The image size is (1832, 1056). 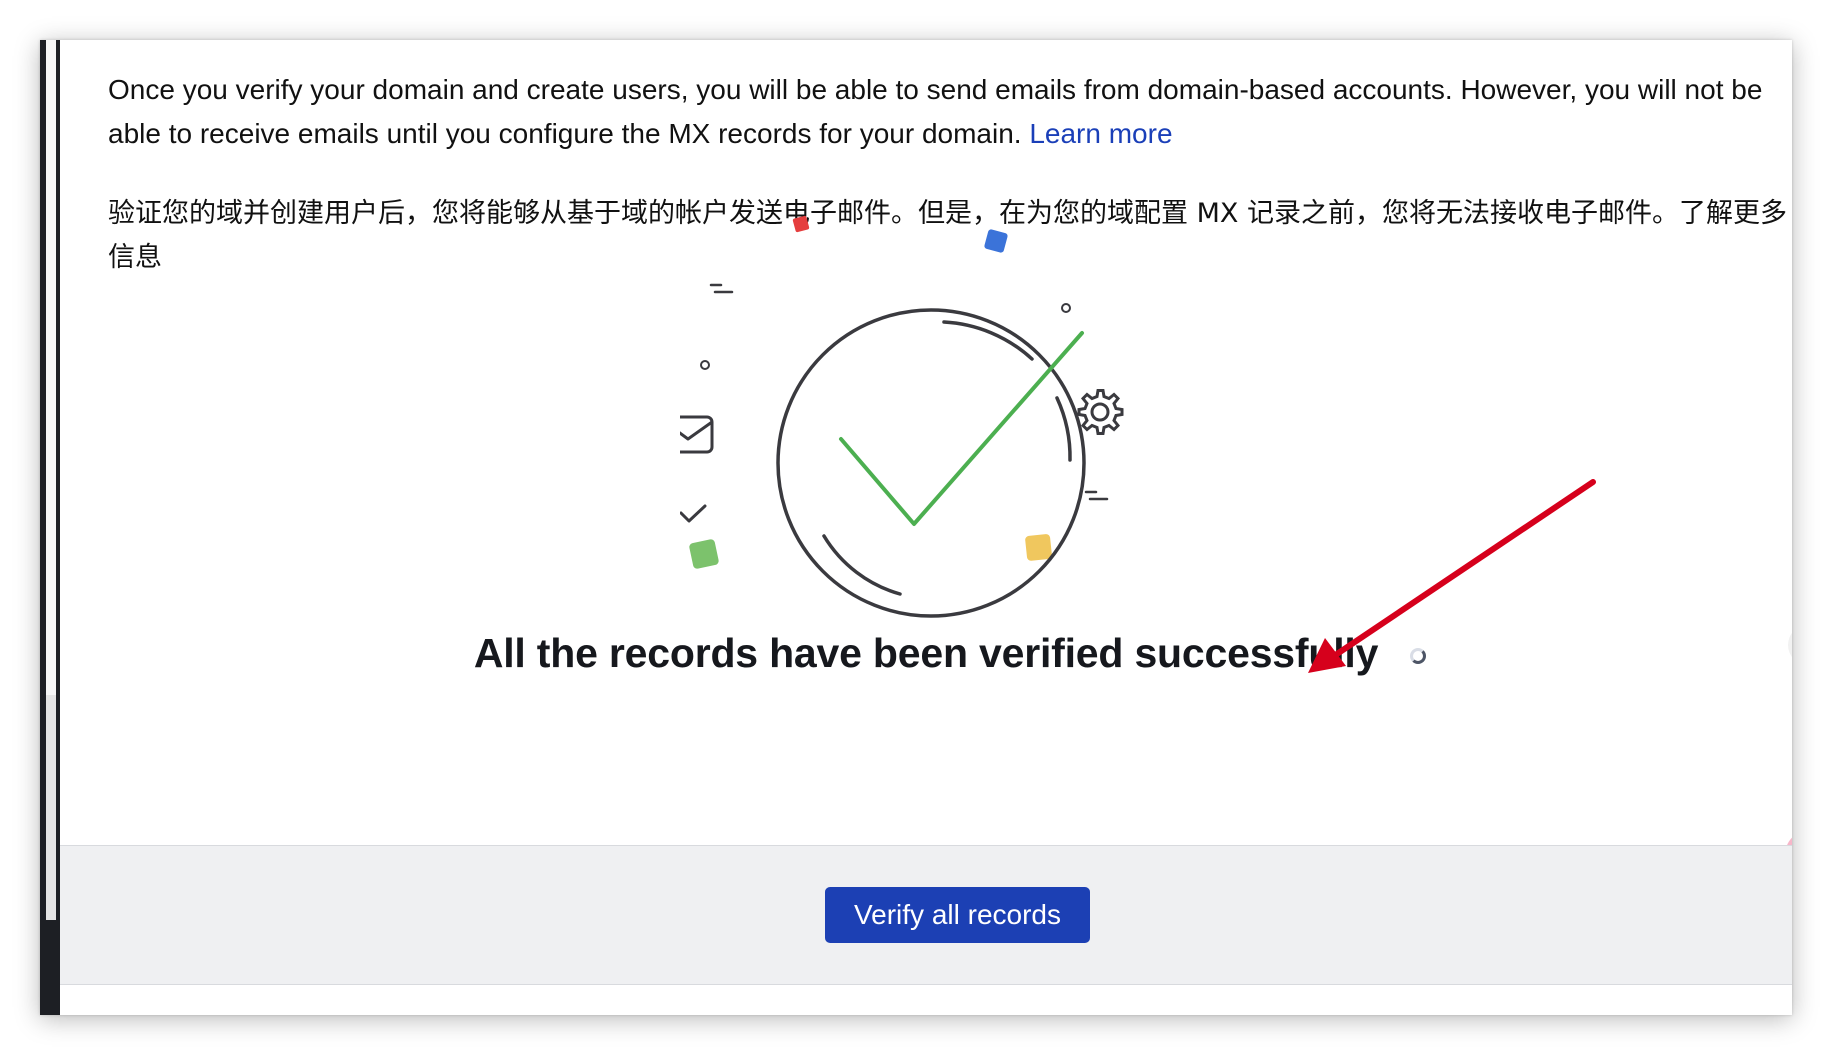 What do you see at coordinates (957, 915) in the screenshot?
I see `verify-all-records-button: Verify all records` at bounding box center [957, 915].